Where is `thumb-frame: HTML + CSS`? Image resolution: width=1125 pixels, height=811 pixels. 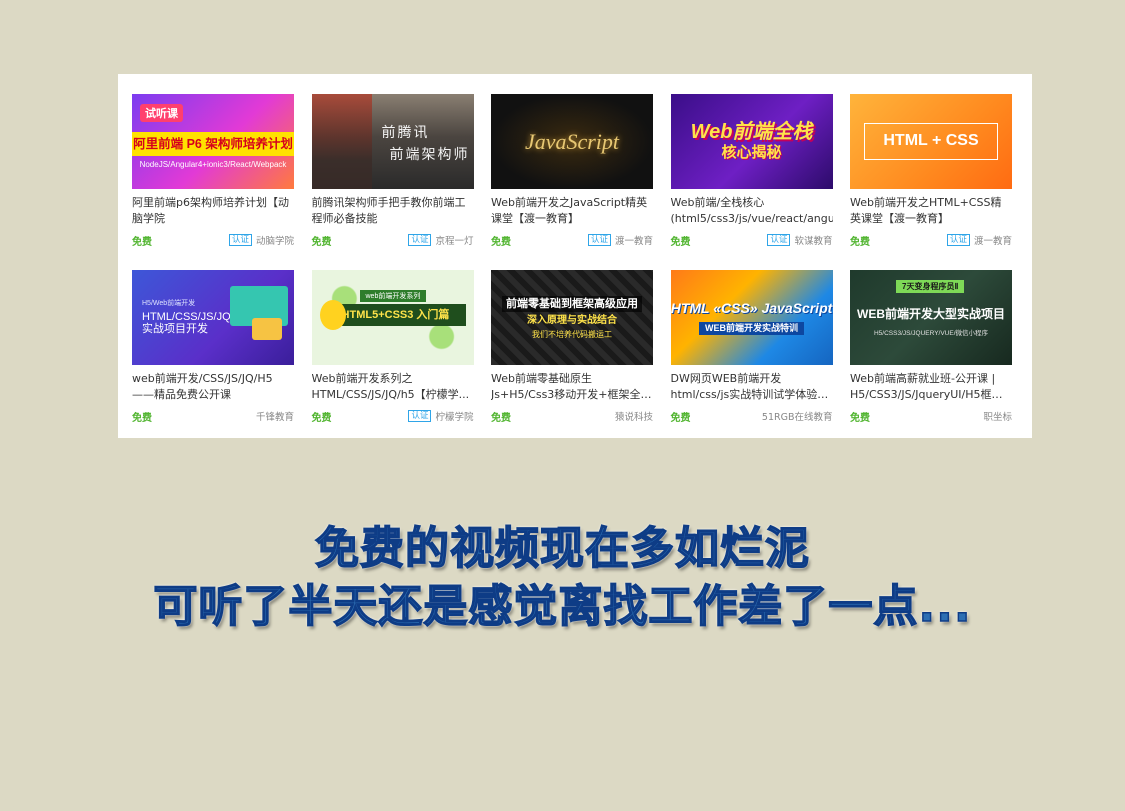
thumb-frame: HTML + CSS is located at coordinates (931, 141).